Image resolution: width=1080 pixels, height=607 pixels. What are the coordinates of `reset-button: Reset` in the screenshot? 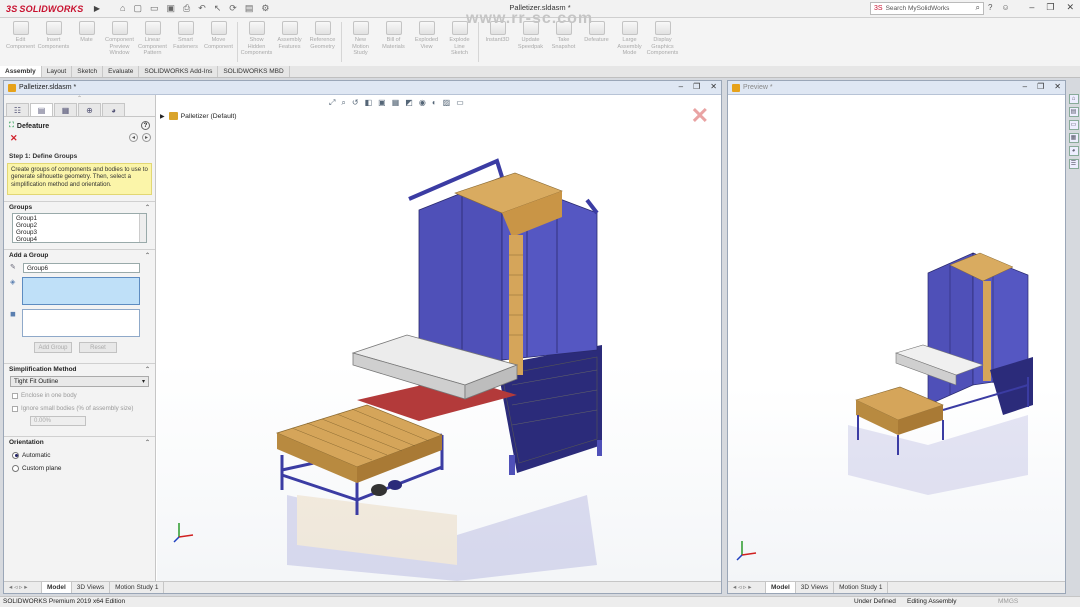 It's located at (98, 347).